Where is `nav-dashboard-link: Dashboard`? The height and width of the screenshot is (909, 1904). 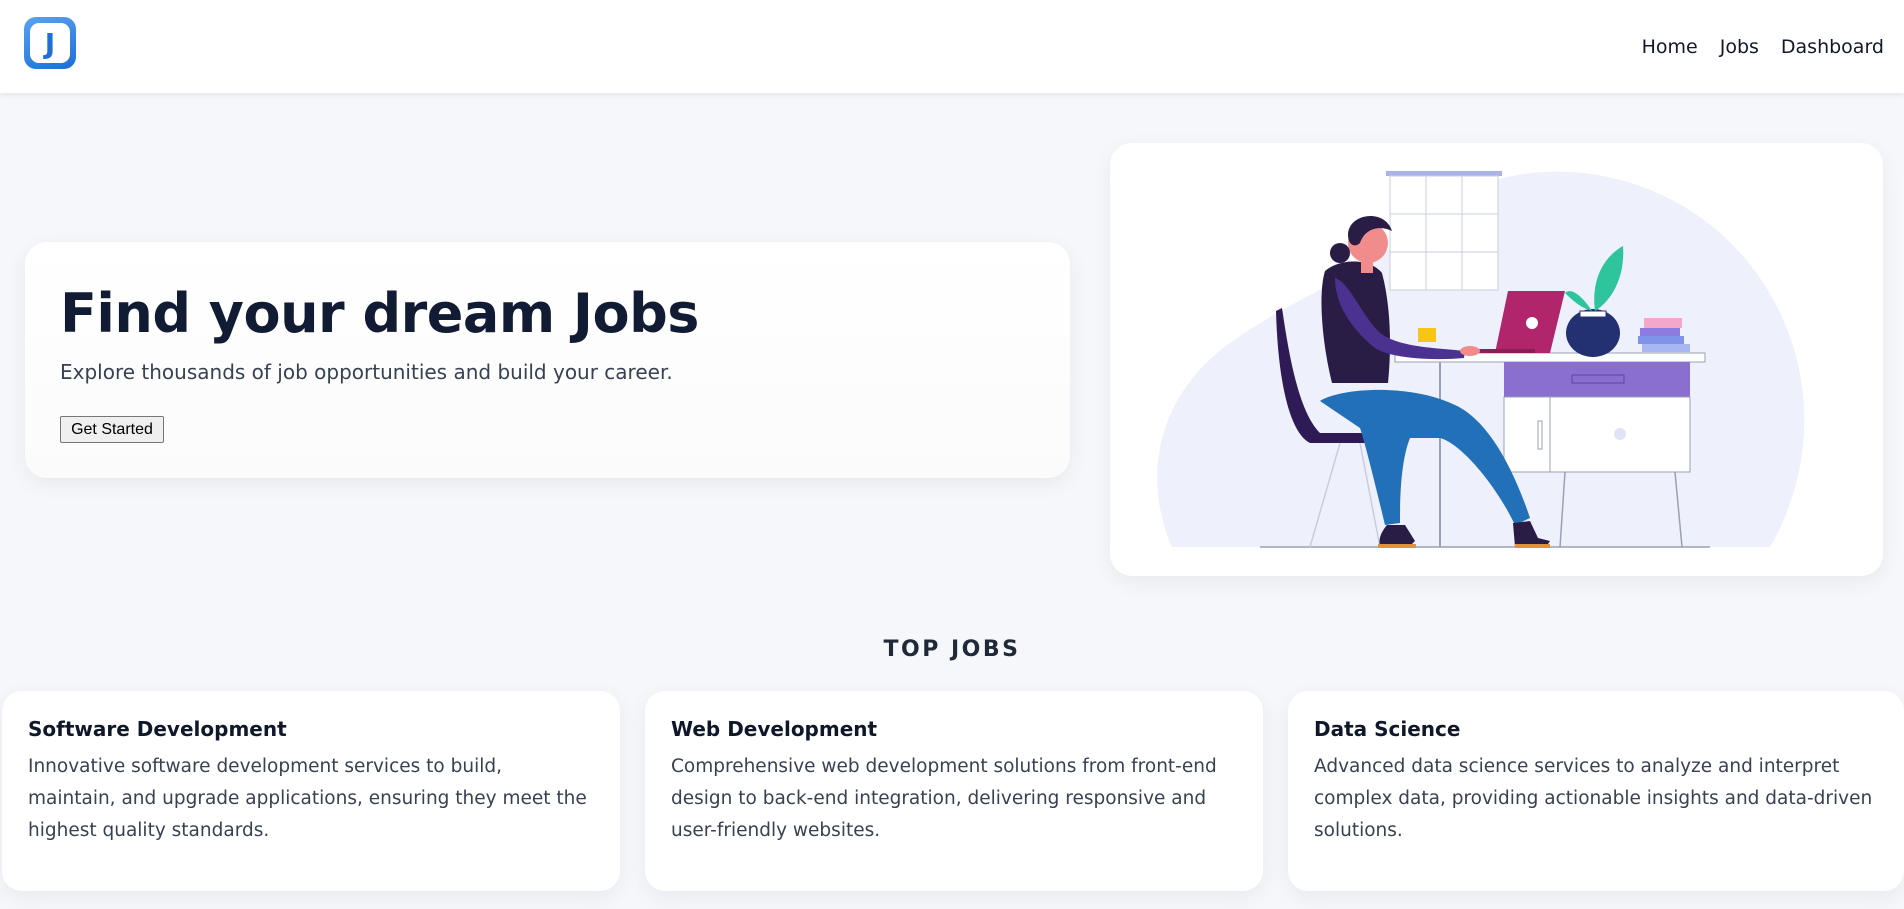 nav-dashboard-link: Dashboard is located at coordinates (1832, 47).